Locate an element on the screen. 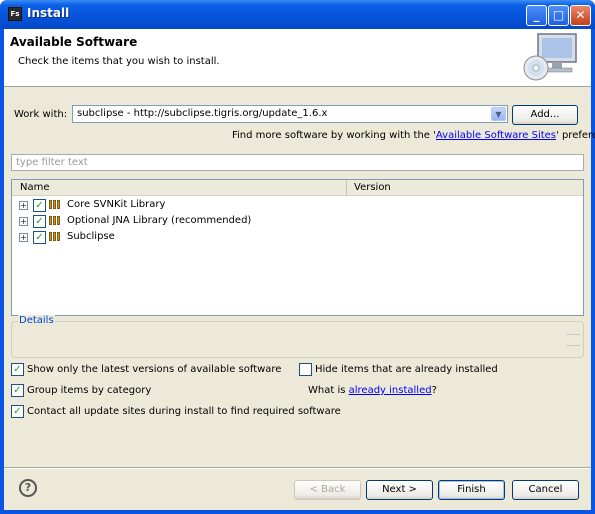  column-divider is located at coordinates (346, 188).